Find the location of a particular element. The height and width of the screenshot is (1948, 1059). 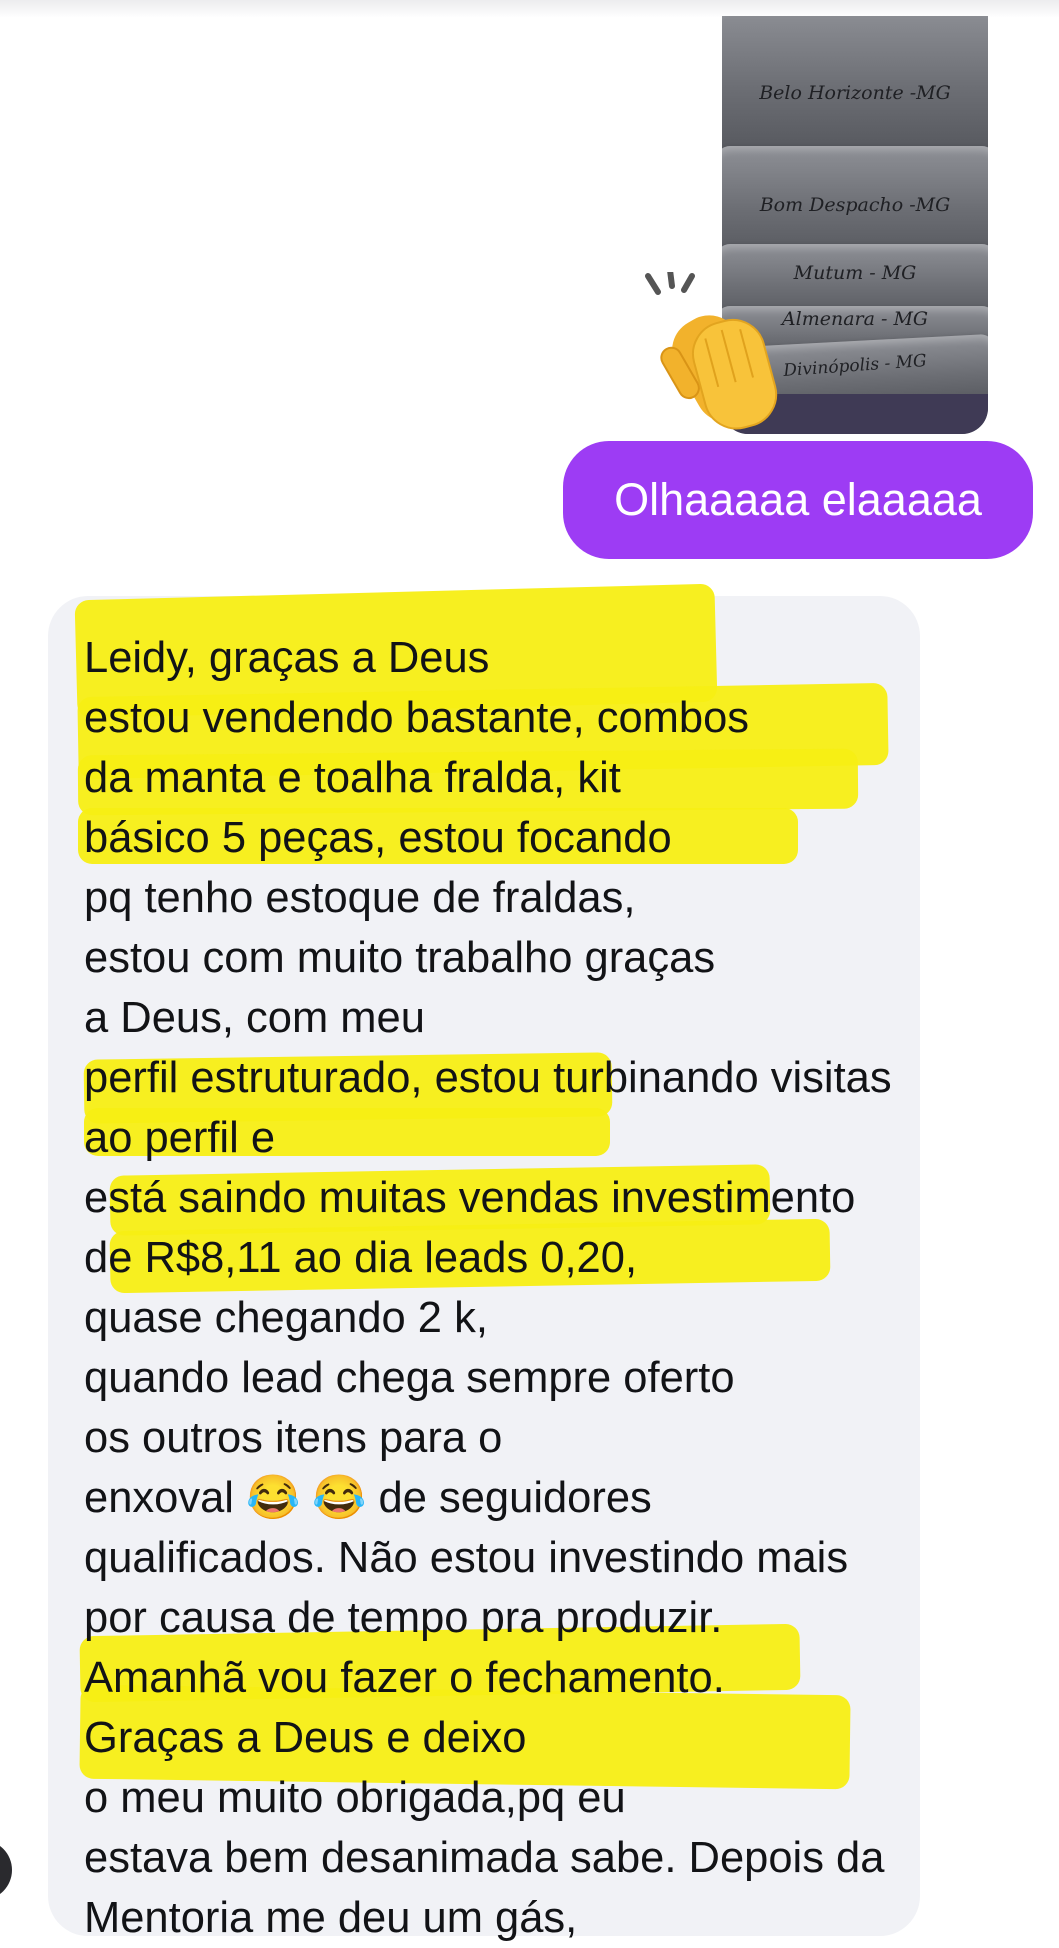

sent-message-text: Olhaaaaa elaaaaa is located at coordinates (798, 499).